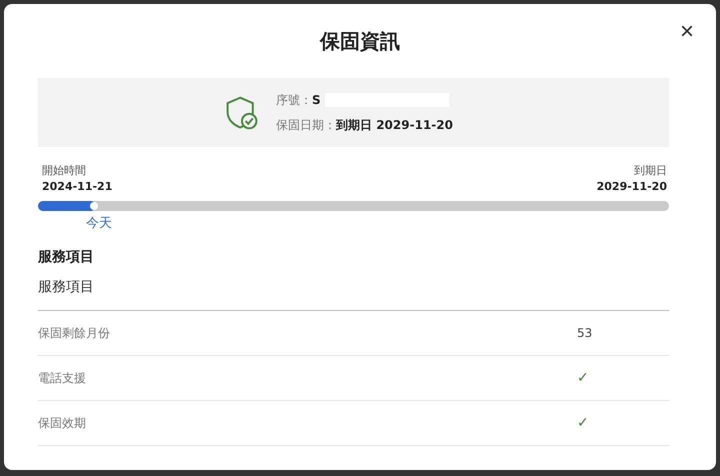  I want to click on service-value: 53, so click(585, 333).